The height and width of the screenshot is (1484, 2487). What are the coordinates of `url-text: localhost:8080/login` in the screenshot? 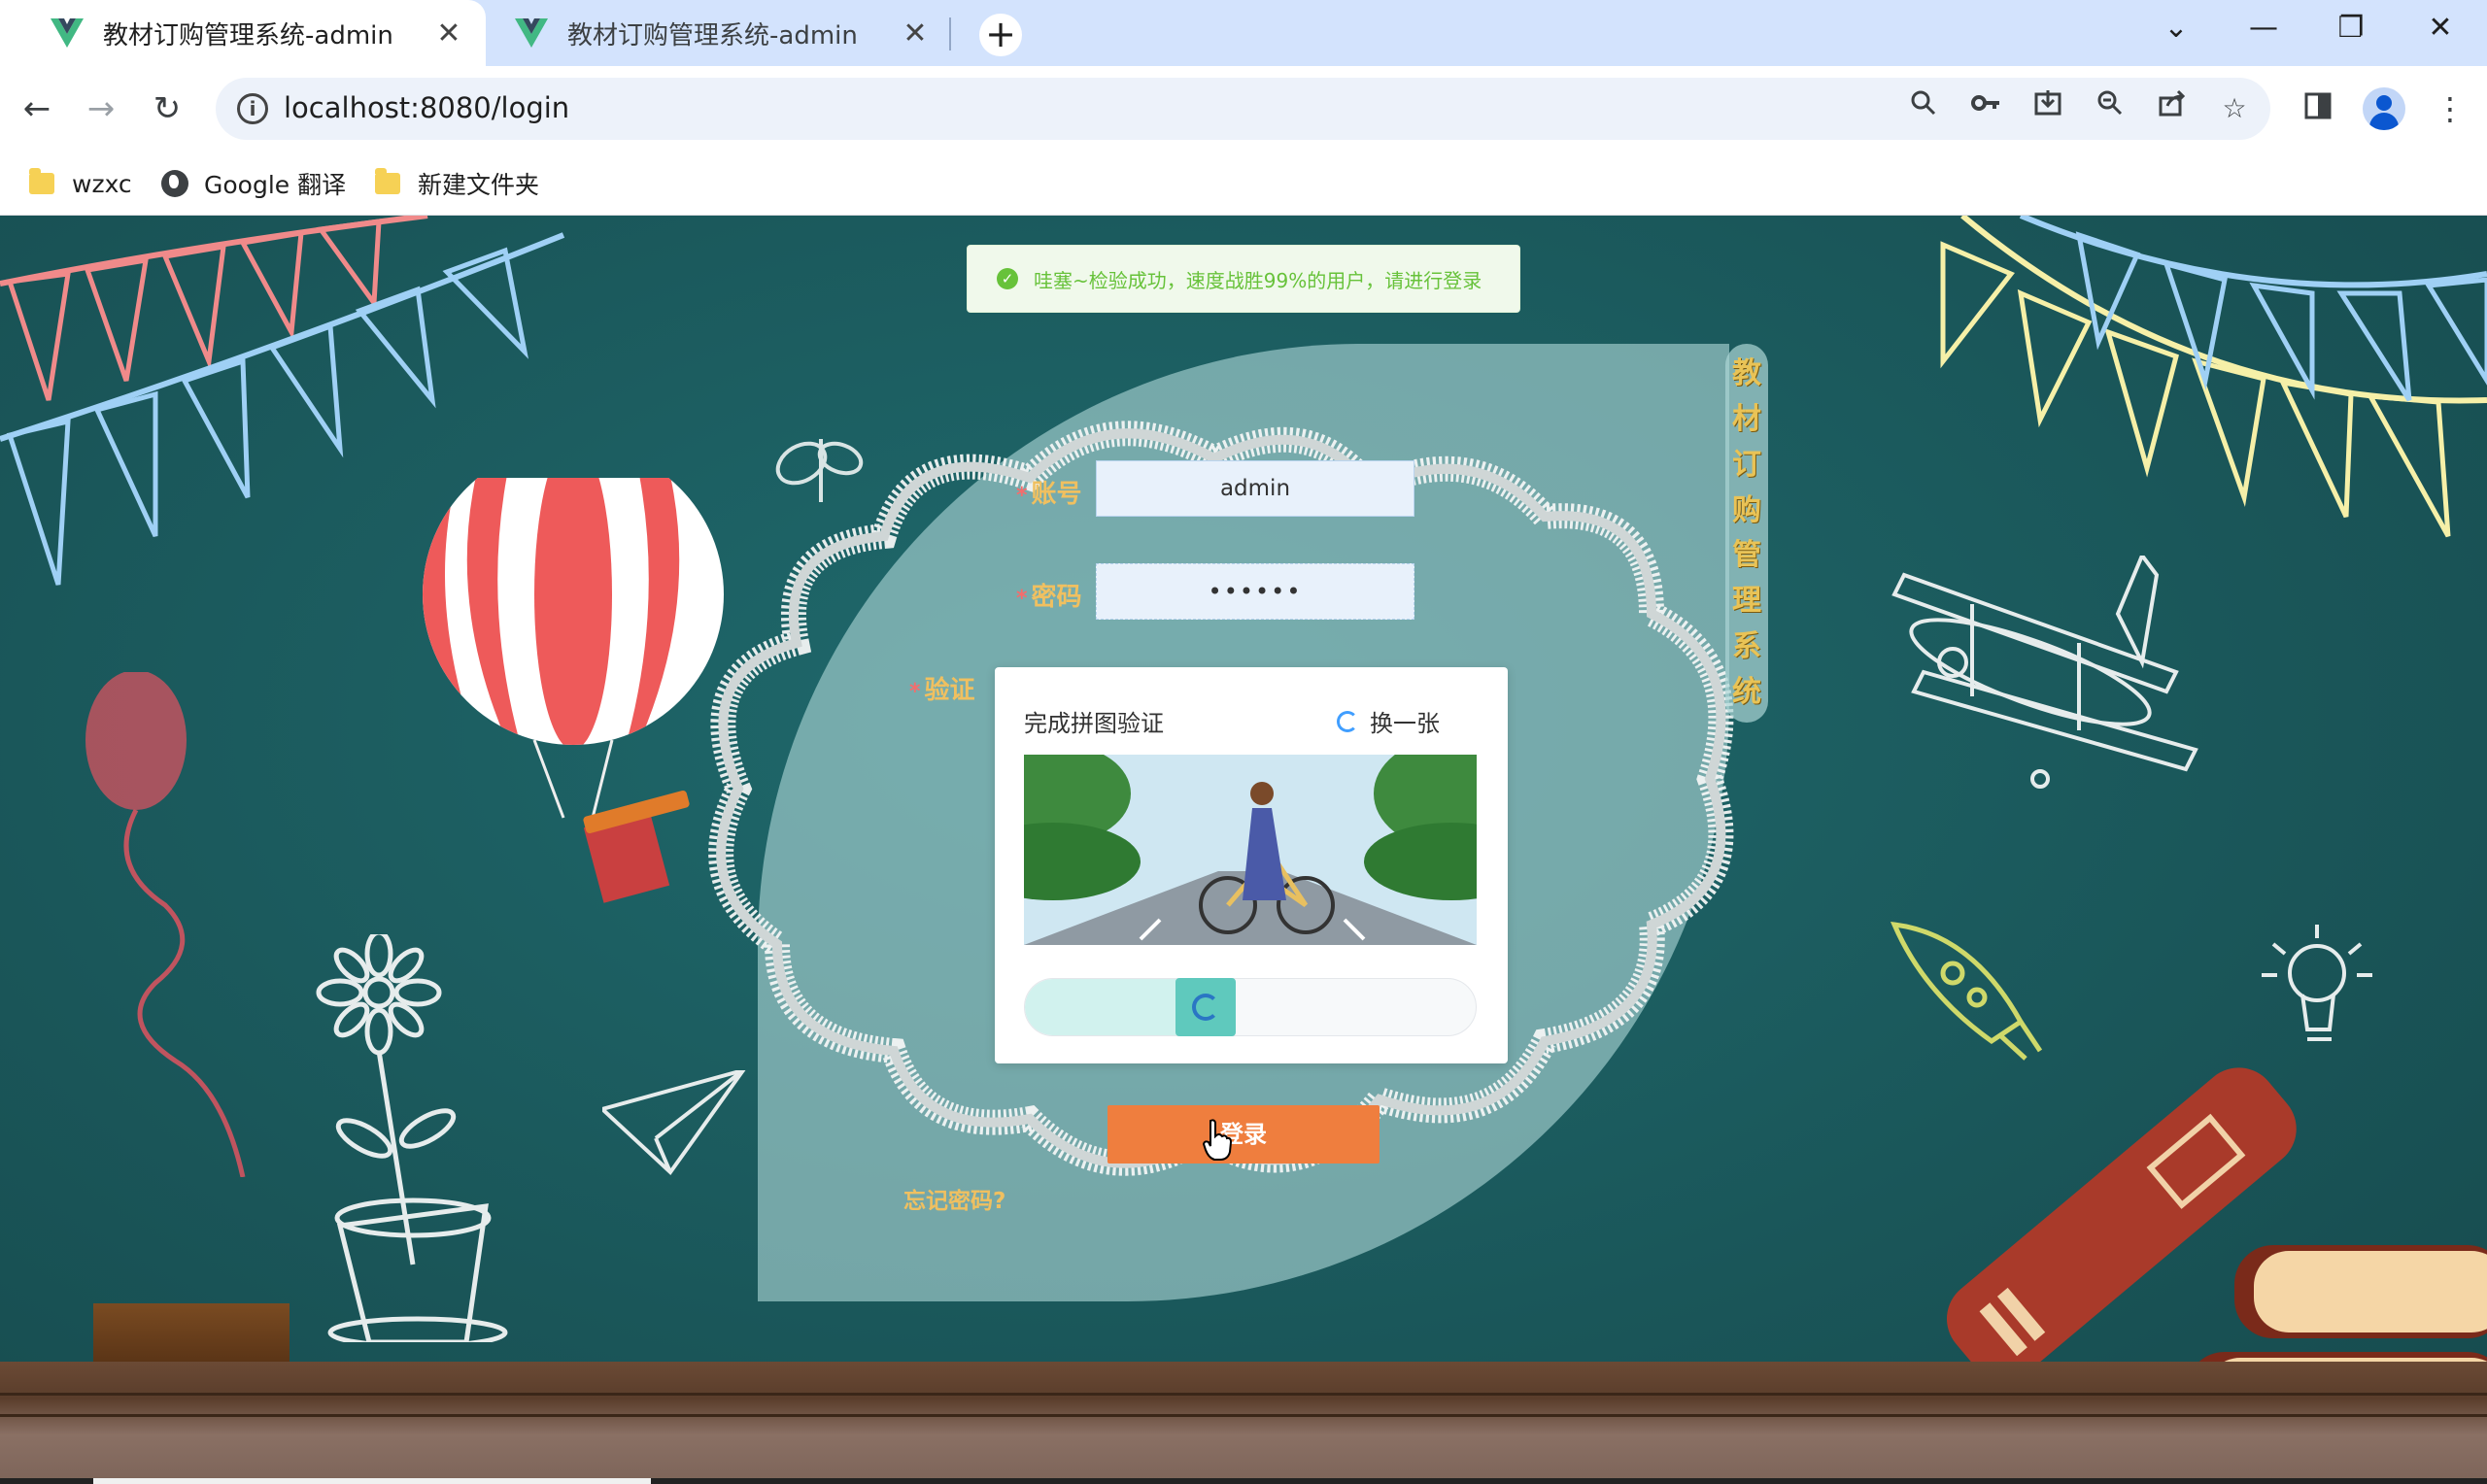 It's located at (426, 108).